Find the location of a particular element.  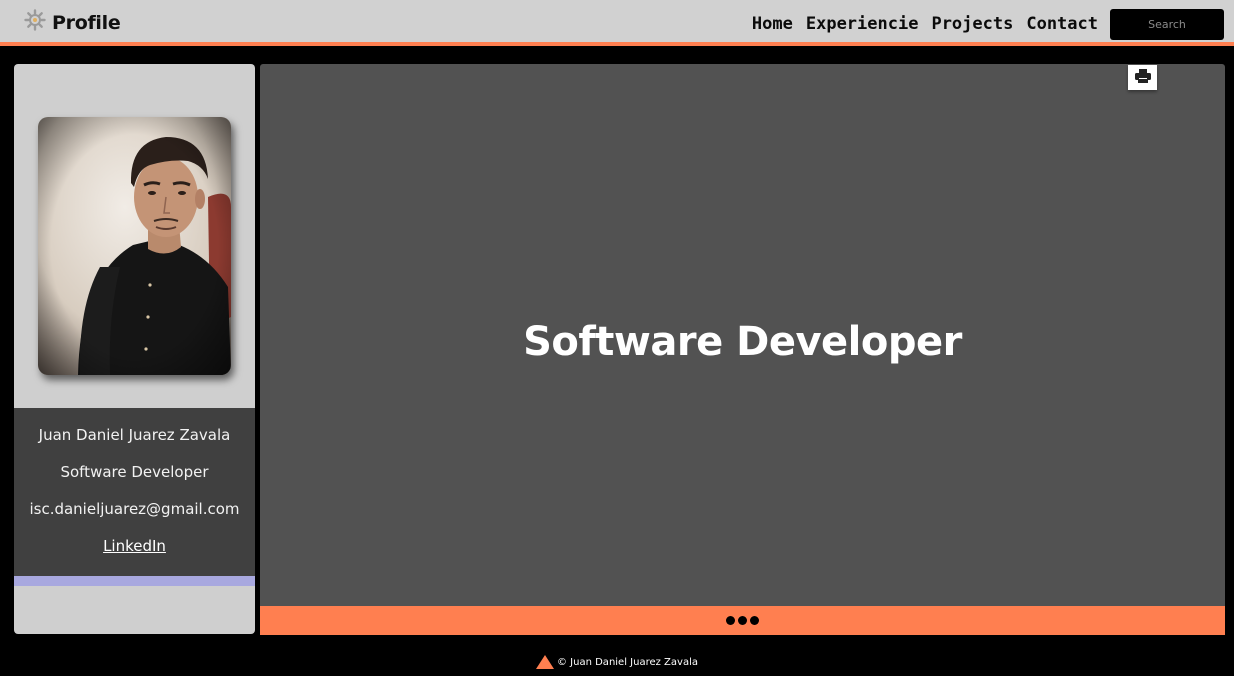

search-input is located at coordinates (1167, 24).